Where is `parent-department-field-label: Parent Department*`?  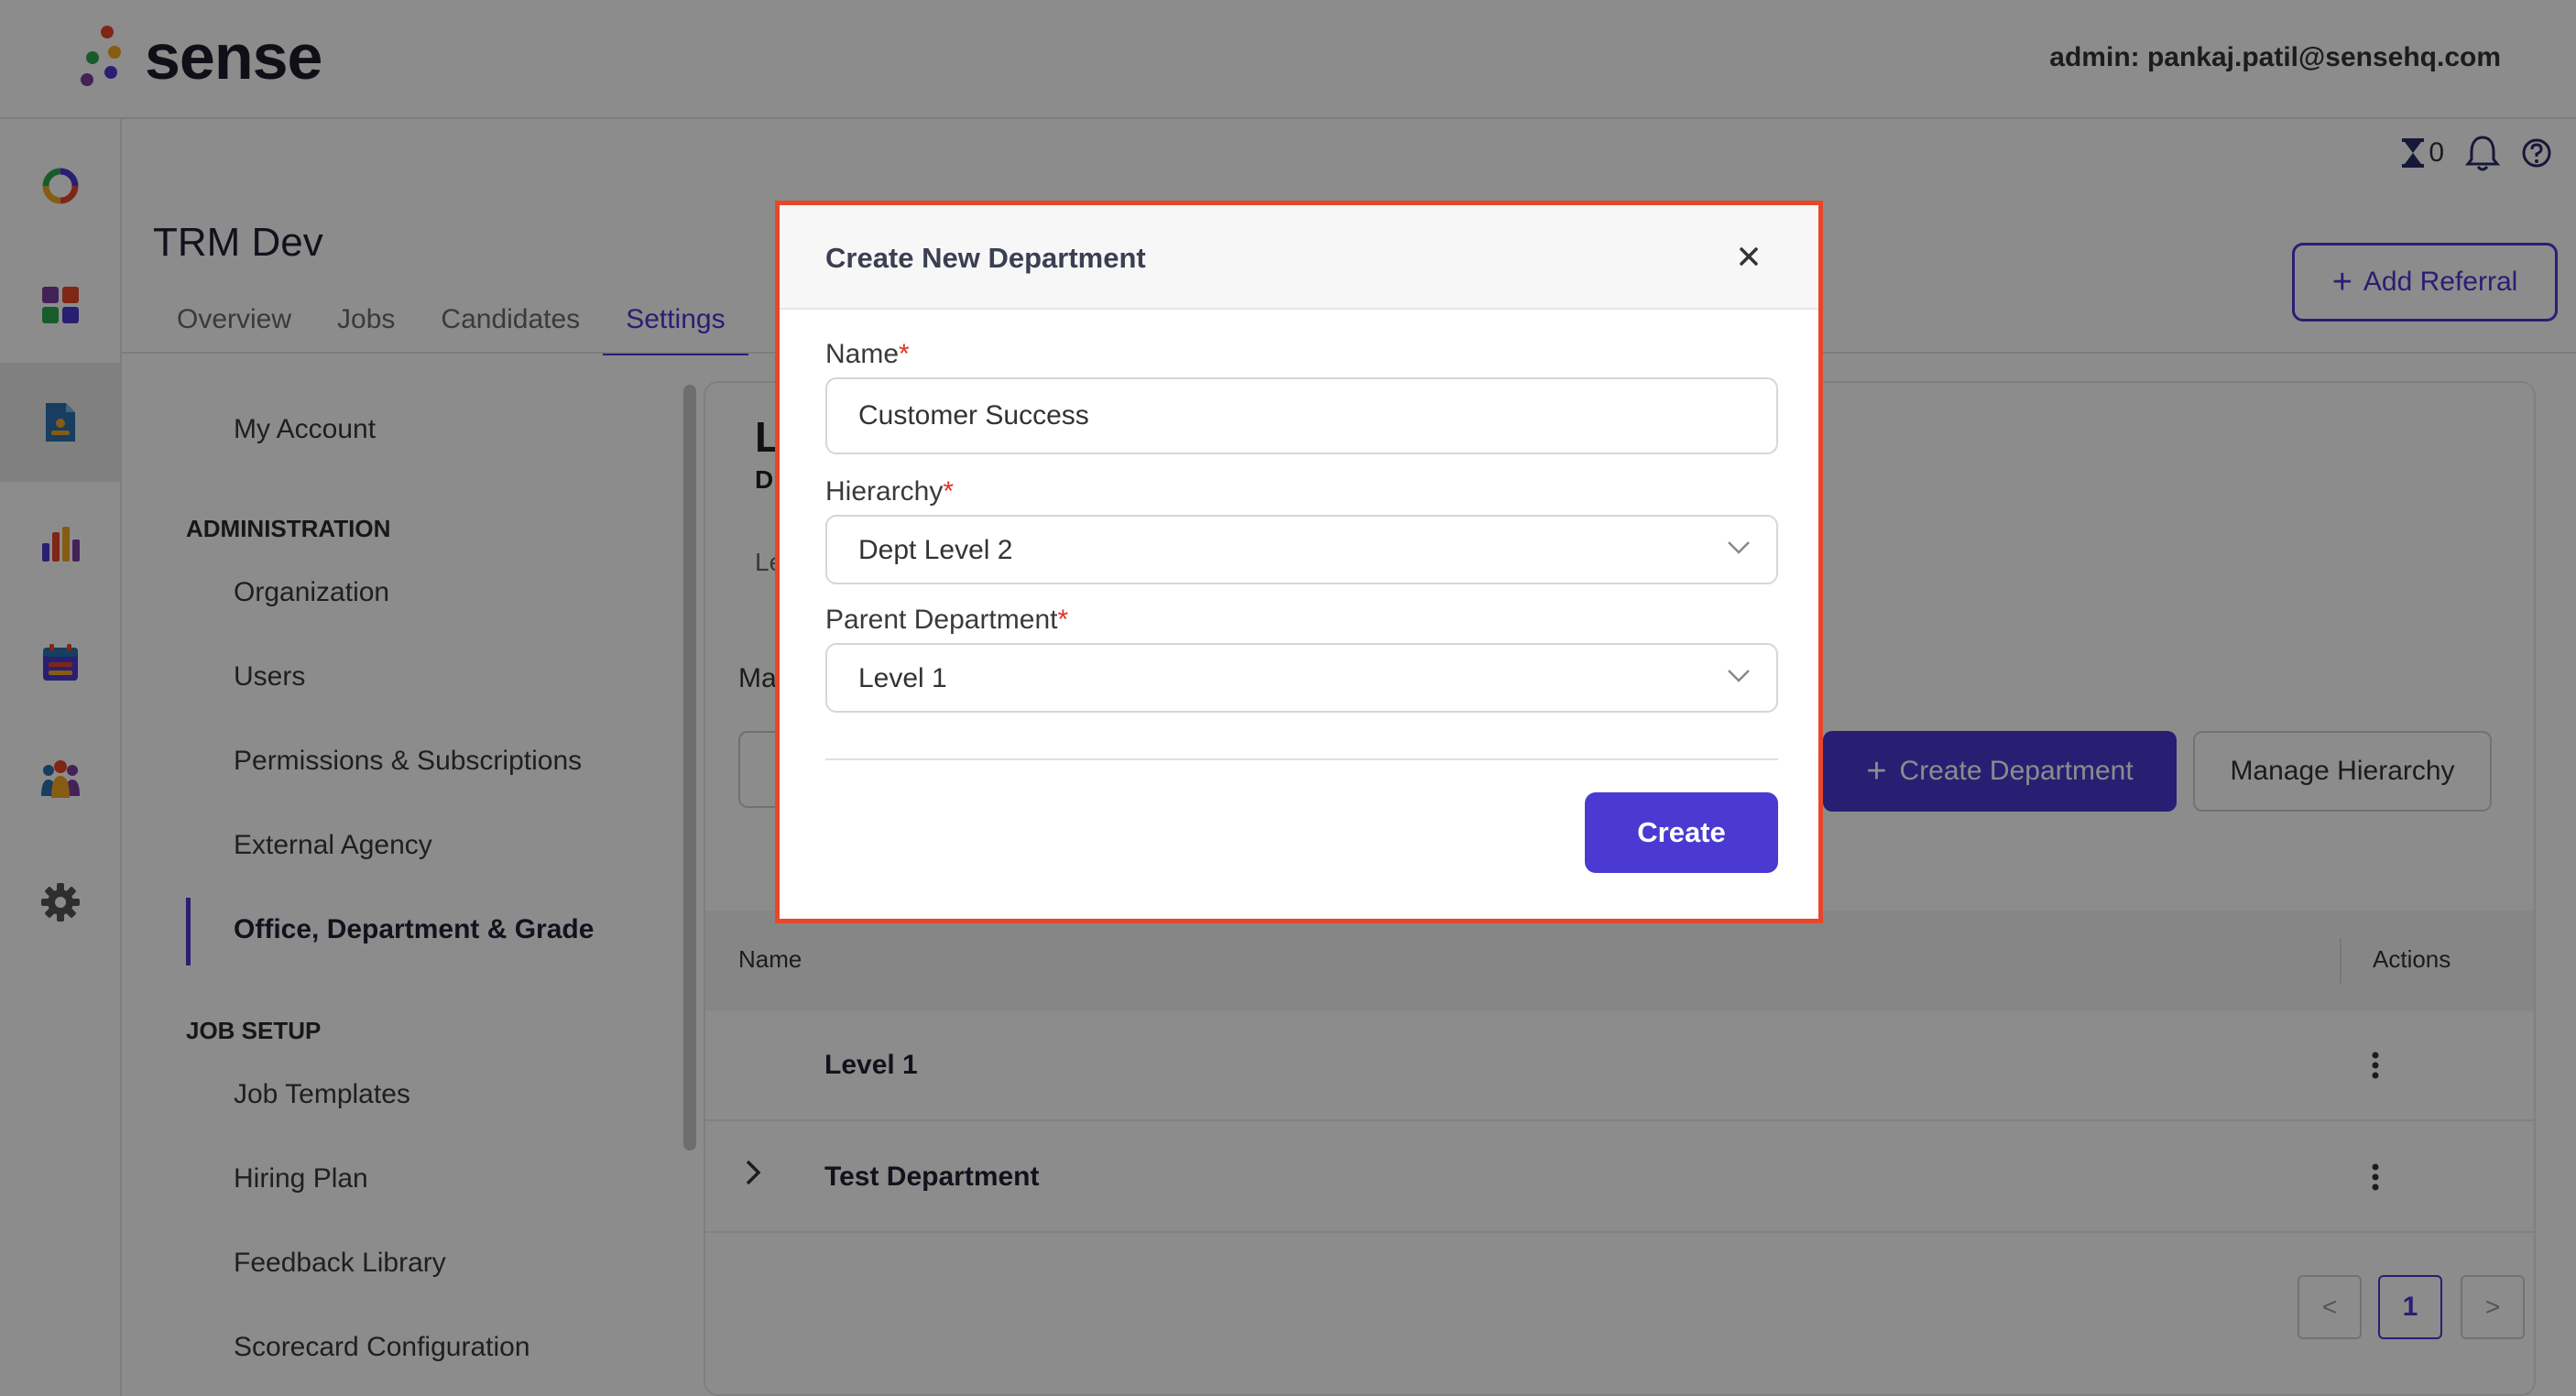
parent-department-field-label: Parent Department* is located at coordinates (947, 621).